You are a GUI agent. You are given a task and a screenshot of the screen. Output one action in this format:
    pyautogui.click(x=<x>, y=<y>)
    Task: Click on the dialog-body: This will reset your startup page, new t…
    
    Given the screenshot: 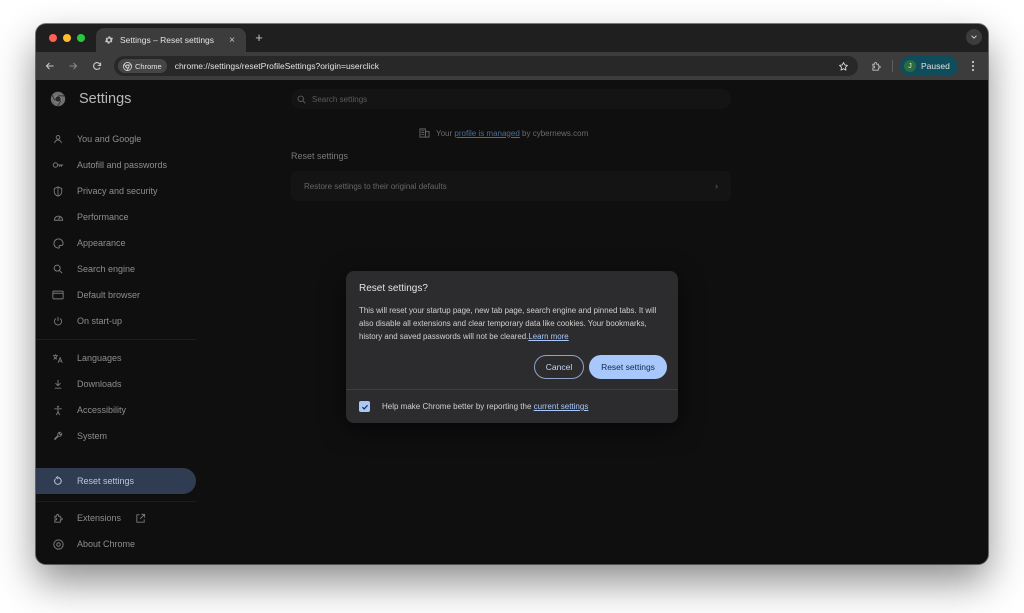 What is the action you would take?
    pyautogui.click(x=512, y=323)
    